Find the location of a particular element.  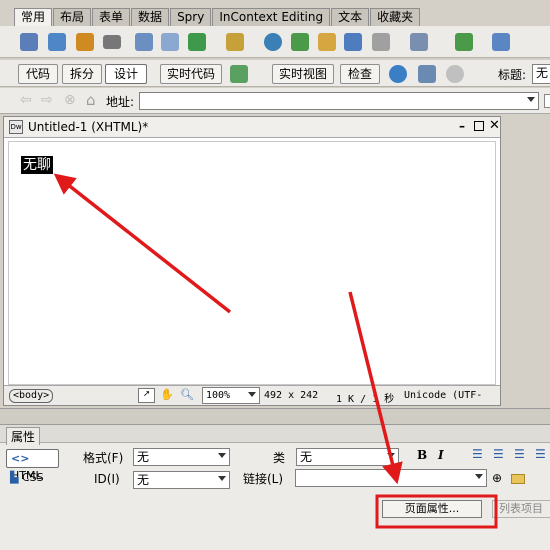

arrow-to-text is located at coordinates (142, 243).